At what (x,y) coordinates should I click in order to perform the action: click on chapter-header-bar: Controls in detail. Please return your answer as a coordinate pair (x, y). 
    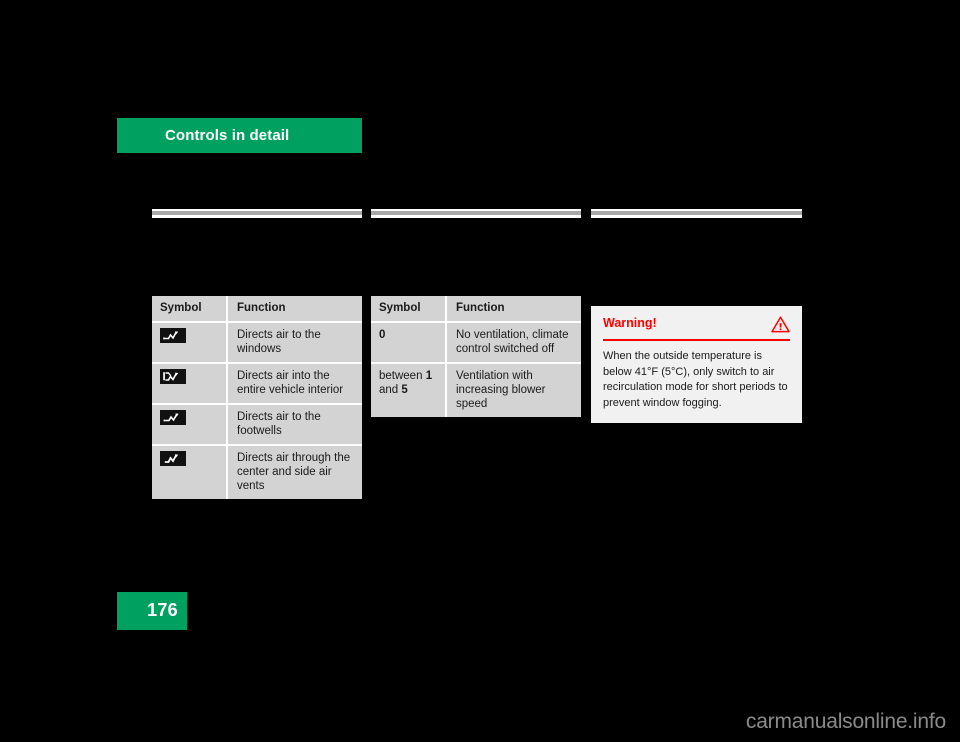
    Looking at the image, I should click on (239, 135).